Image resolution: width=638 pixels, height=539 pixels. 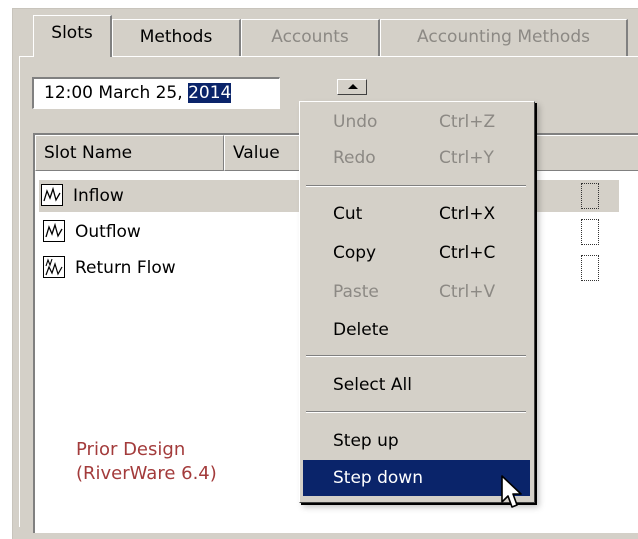 I want to click on column-header-slot-name: Slot Name, so click(x=129, y=153).